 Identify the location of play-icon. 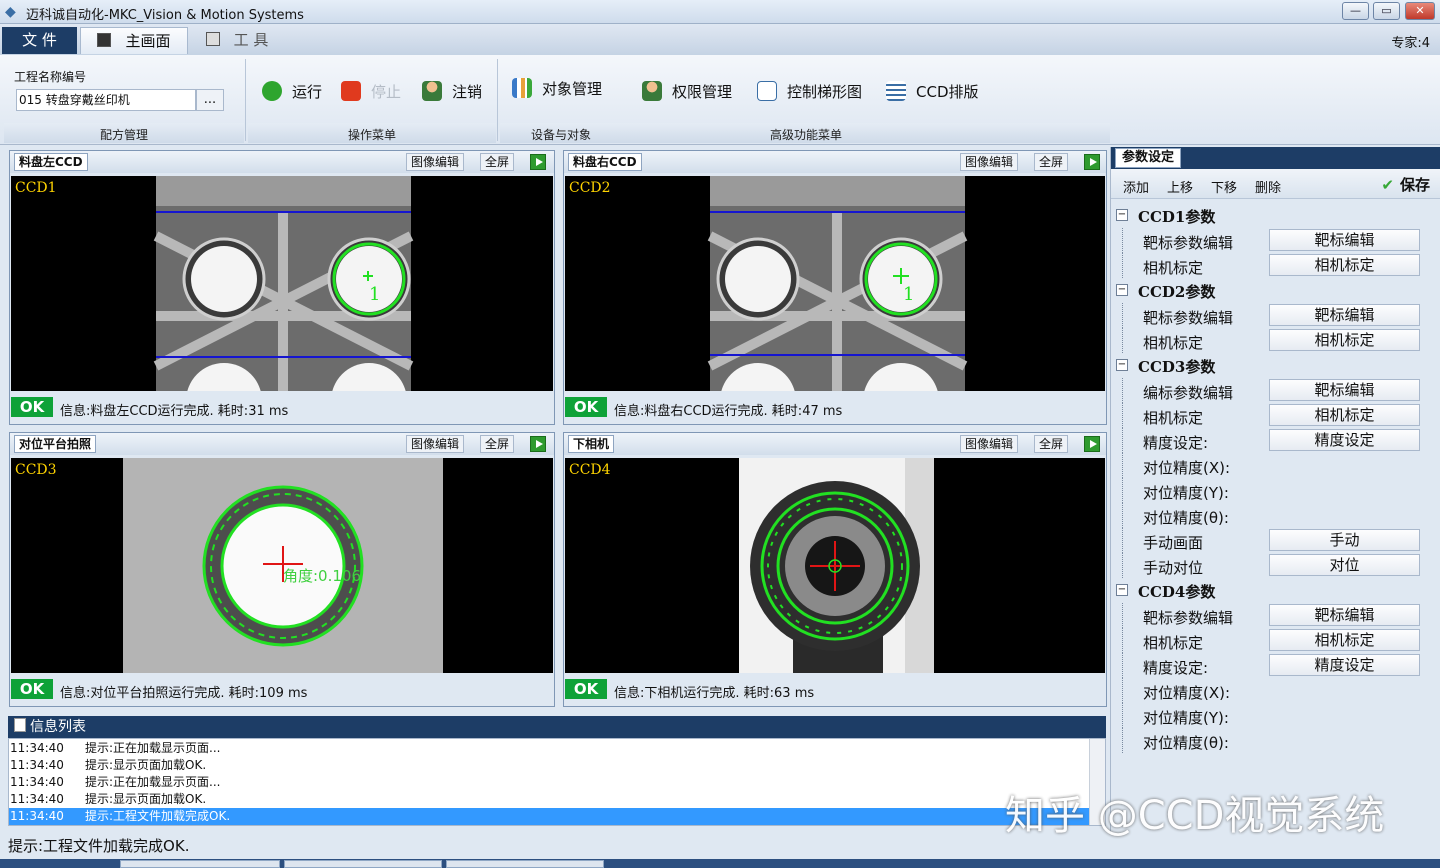
(272, 90).